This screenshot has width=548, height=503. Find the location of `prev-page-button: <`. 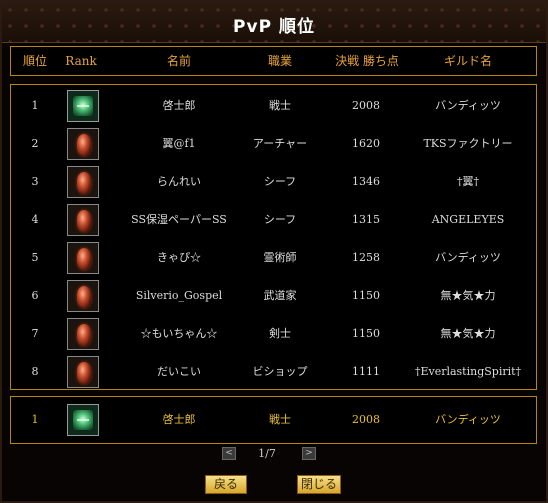

prev-page-button: < is located at coordinates (229, 453).